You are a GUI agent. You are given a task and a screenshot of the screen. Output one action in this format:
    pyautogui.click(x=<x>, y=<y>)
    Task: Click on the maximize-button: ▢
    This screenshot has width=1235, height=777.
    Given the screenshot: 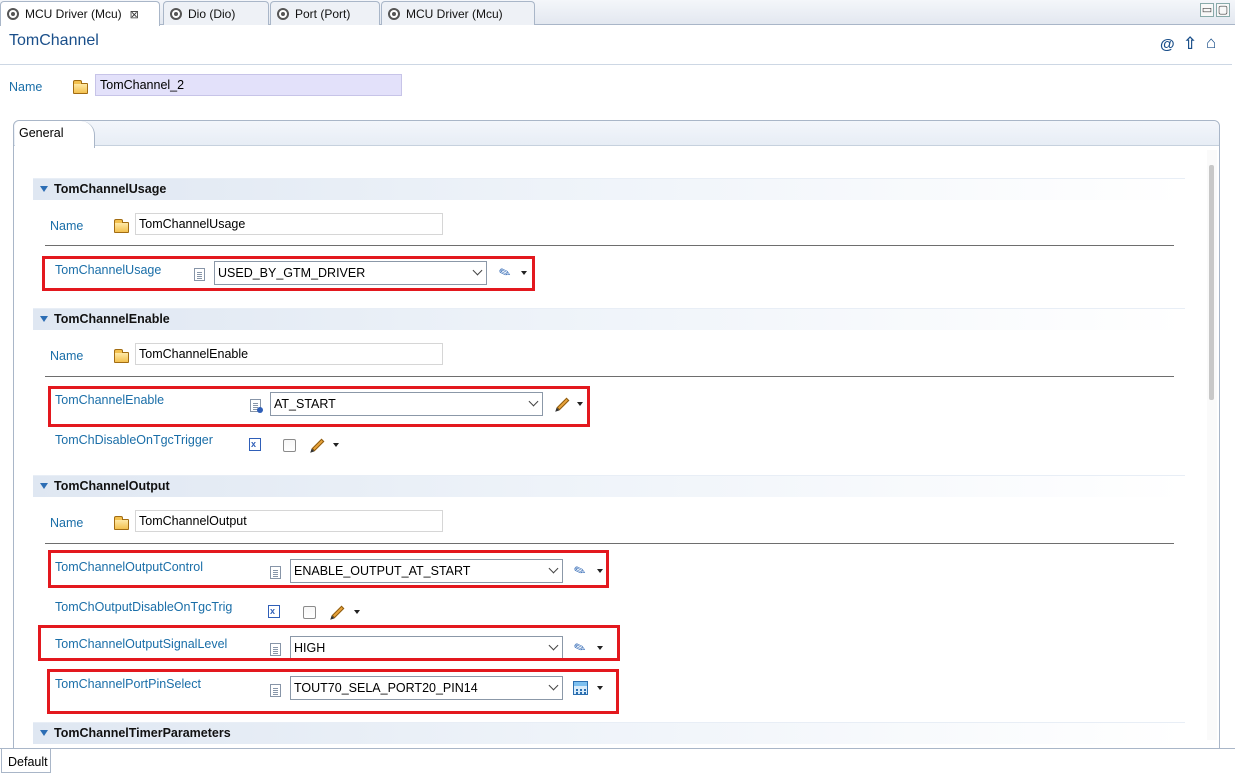 What is the action you would take?
    pyautogui.click(x=1223, y=10)
    